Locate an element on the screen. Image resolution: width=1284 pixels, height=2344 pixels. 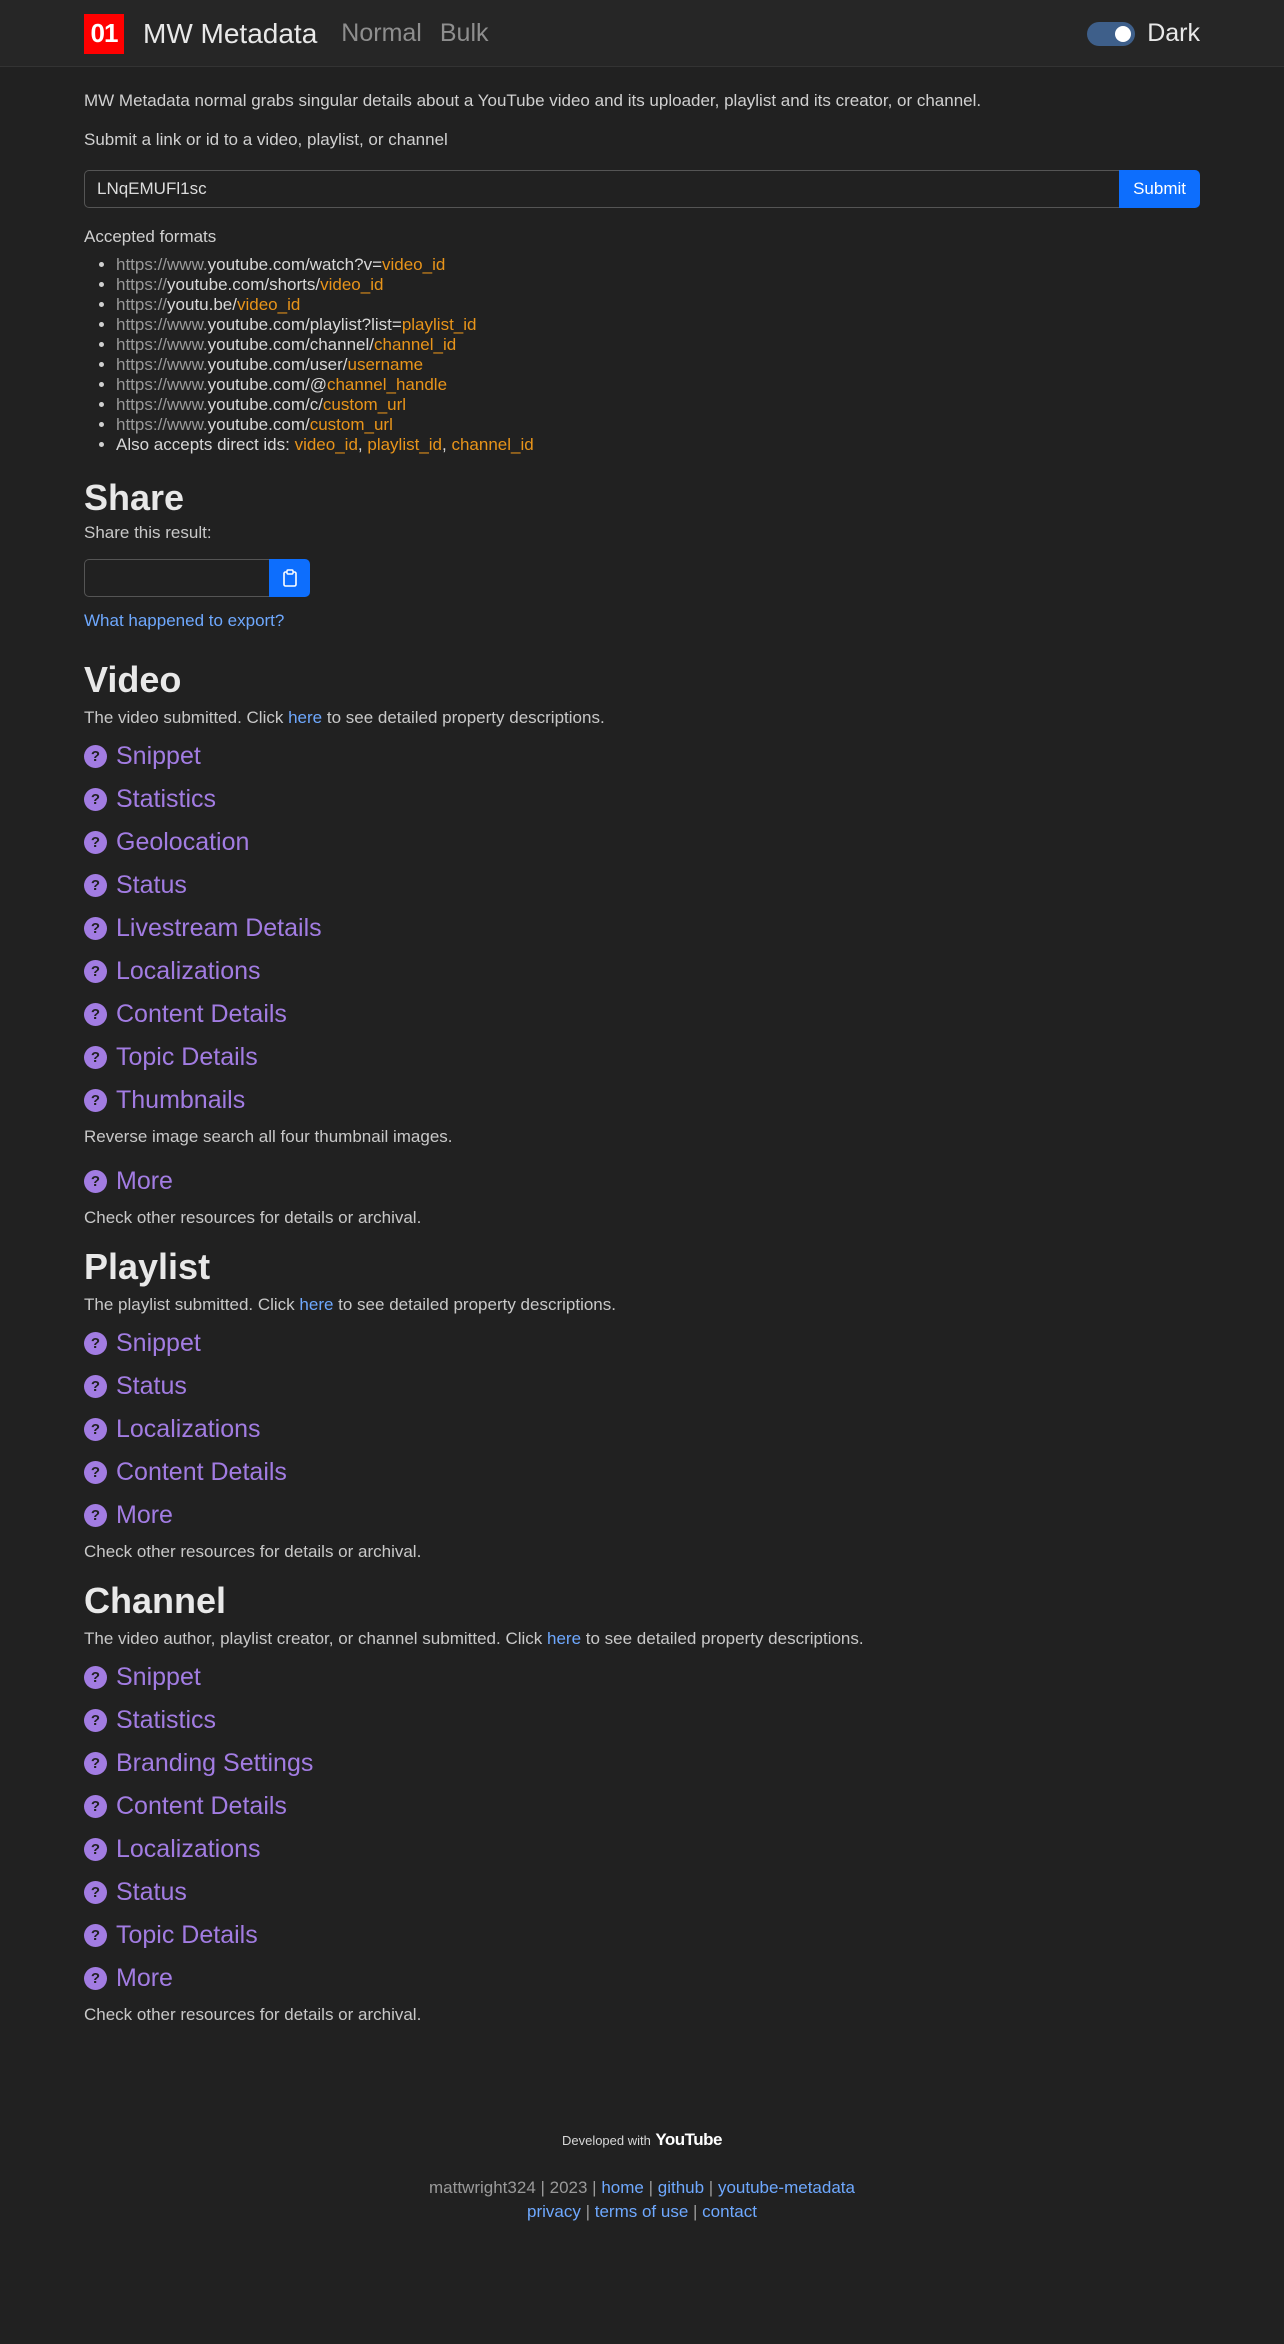
video-item-more: ? More is located at coordinates (642, 1181).